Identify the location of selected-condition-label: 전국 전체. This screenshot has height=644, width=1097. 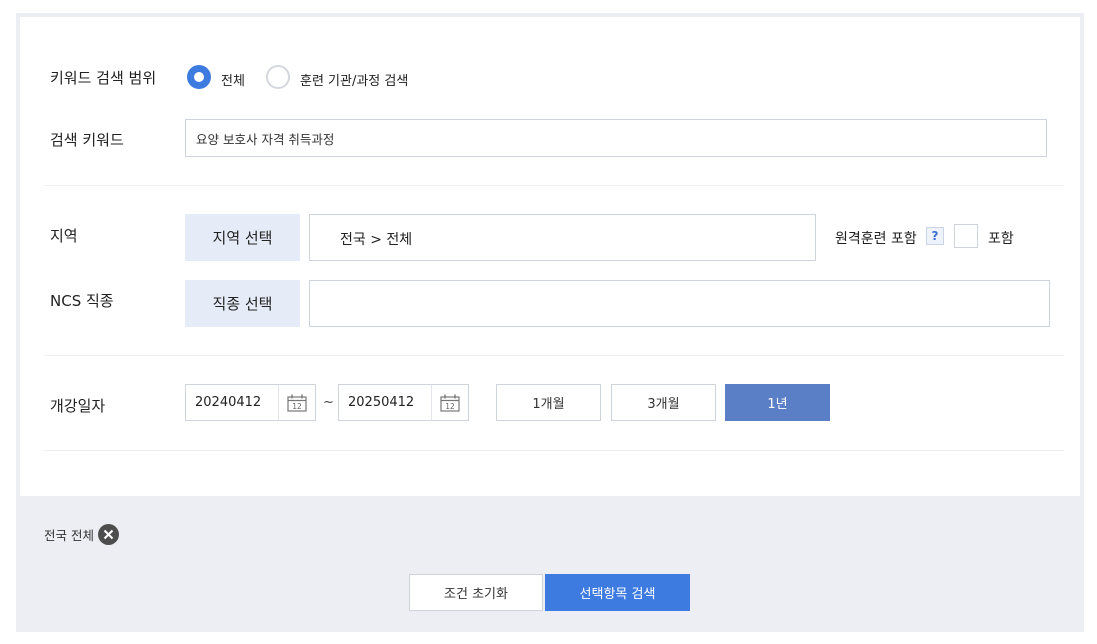
(69, 535).